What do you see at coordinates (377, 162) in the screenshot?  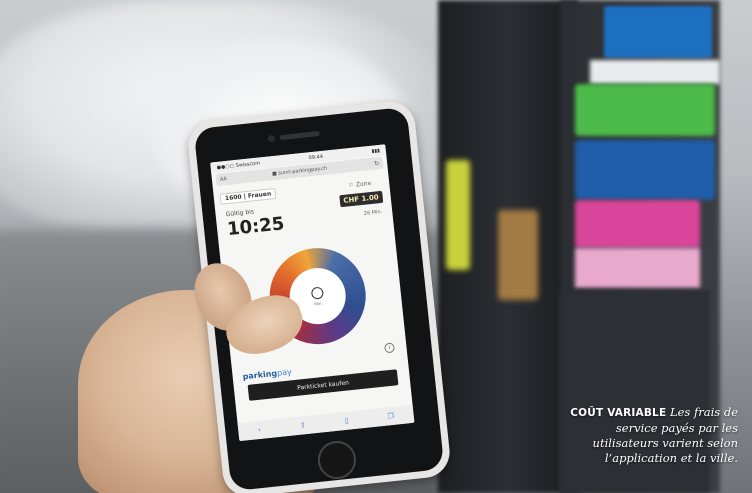 I see `reload-icon: ↻` at bounding box center [377, 162].